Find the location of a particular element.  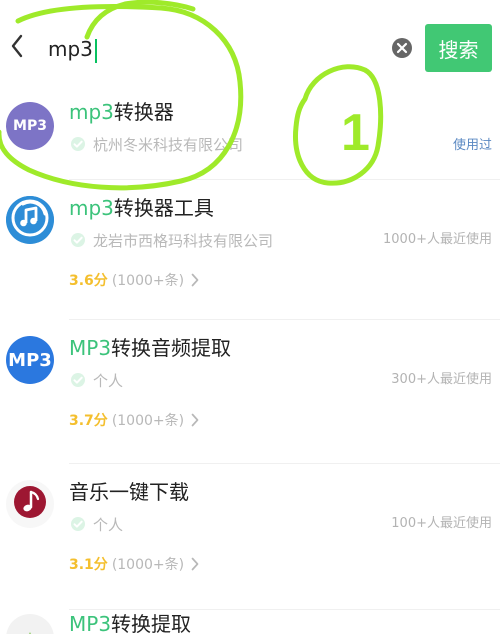

search-button: 搜索 is located at coordinates (458, 48).